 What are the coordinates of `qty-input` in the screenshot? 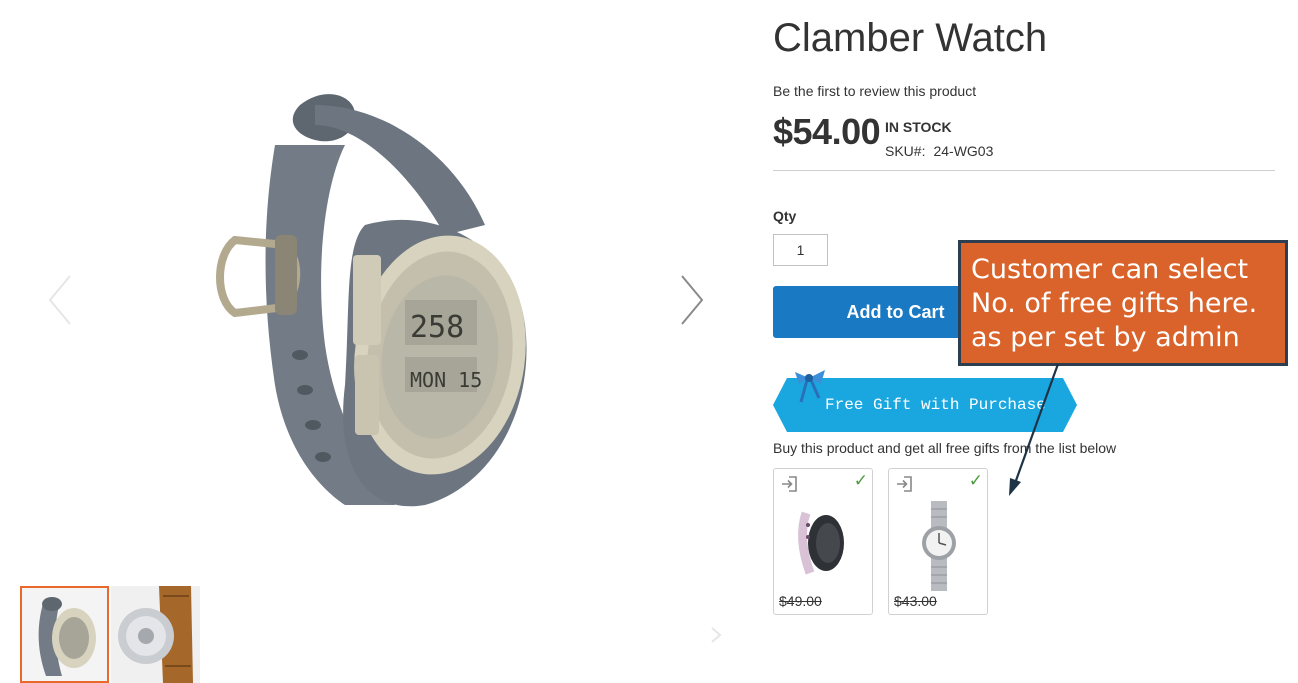 It's located at (800, 250).